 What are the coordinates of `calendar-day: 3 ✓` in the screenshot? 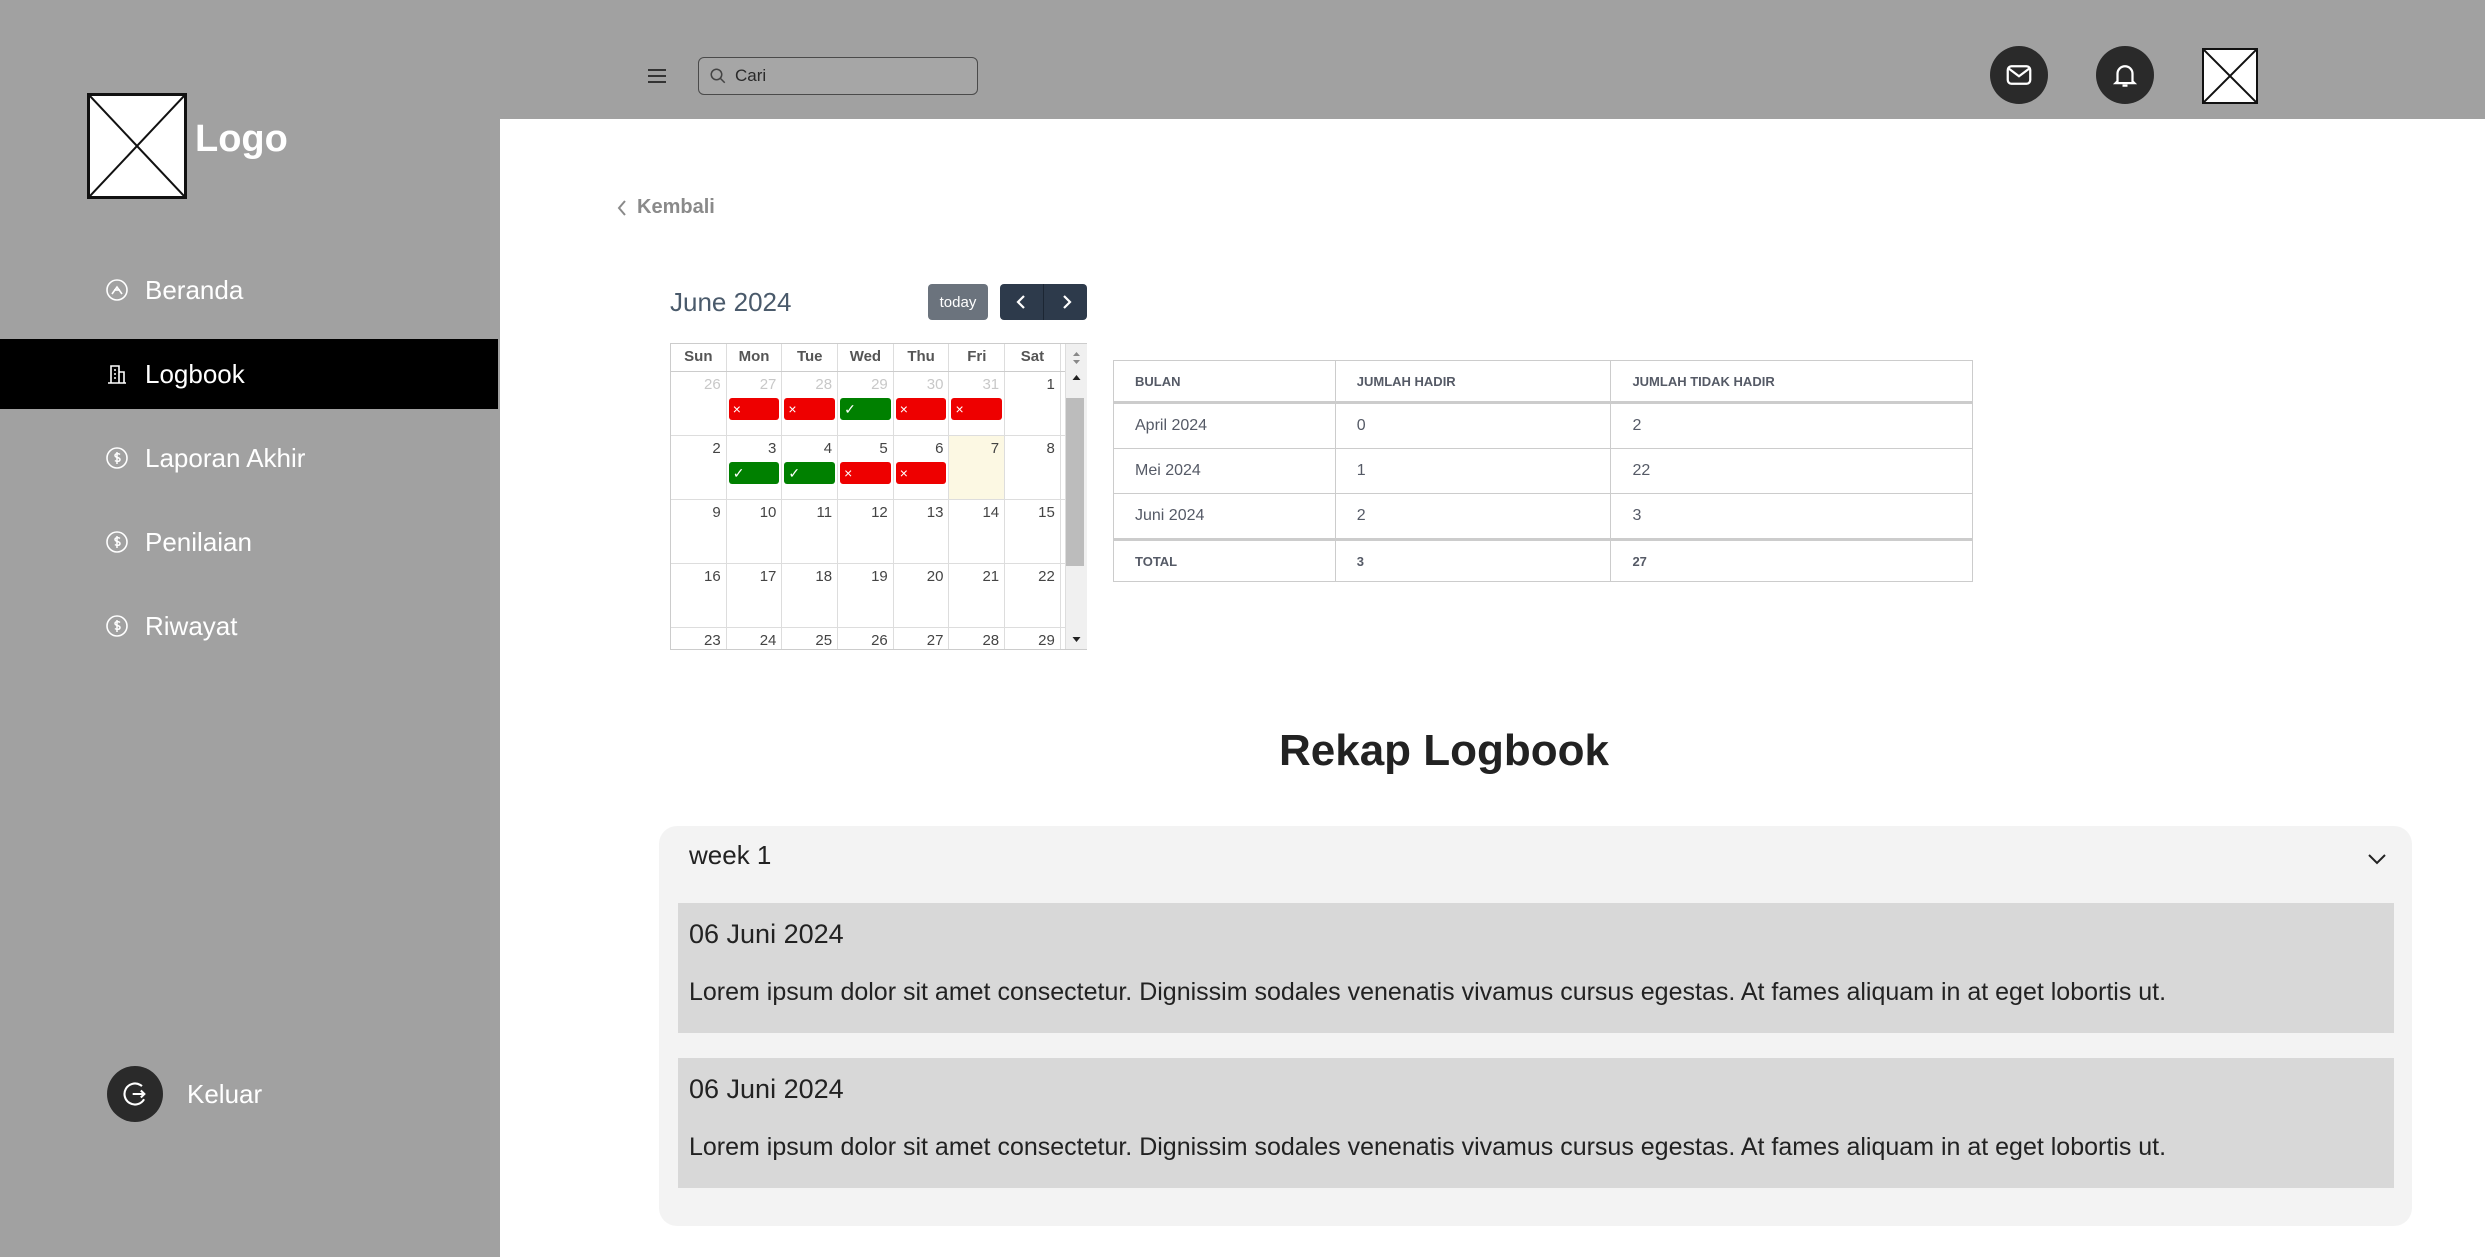 It's located at (755, 467).